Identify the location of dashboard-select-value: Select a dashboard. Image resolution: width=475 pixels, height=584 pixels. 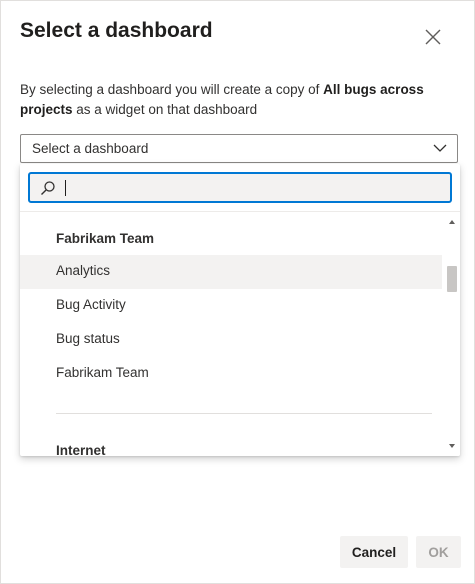
(90, 148).